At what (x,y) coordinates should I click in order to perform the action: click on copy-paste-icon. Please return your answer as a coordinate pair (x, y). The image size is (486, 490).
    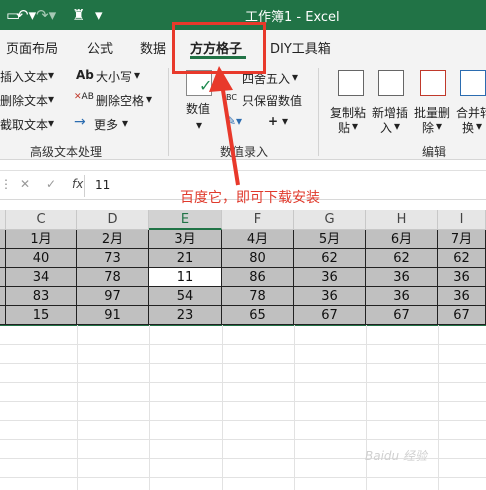
    Looking at the image, I should click on (351, 83).